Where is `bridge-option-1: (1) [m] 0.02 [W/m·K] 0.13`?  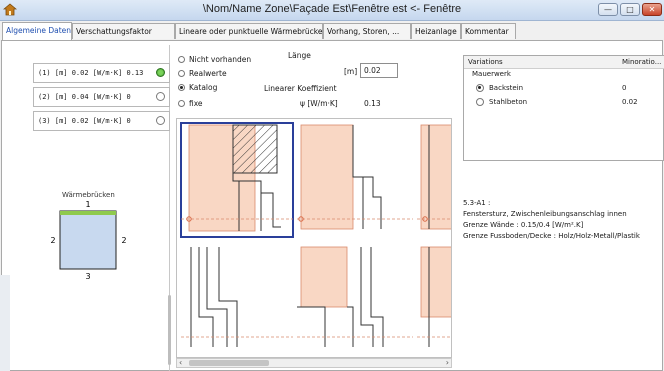 bridge-option-1: (1) [m] 0.02 [W/m·K] 0.13 is located at coordinates (101, 73).